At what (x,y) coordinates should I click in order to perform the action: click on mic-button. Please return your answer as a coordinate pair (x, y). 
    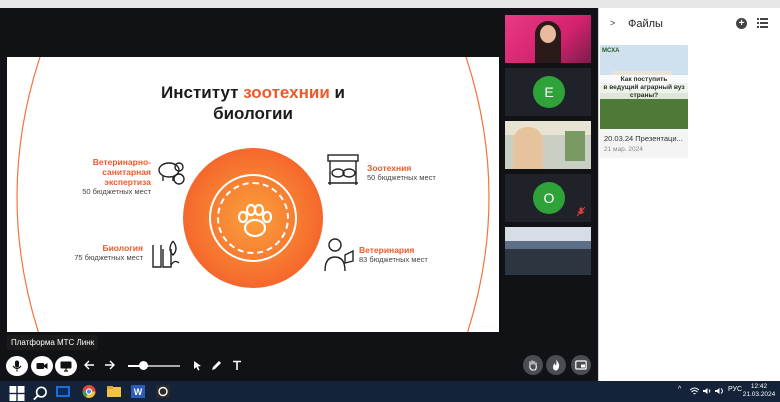
    Looking at the image, I should click on (17, 366).